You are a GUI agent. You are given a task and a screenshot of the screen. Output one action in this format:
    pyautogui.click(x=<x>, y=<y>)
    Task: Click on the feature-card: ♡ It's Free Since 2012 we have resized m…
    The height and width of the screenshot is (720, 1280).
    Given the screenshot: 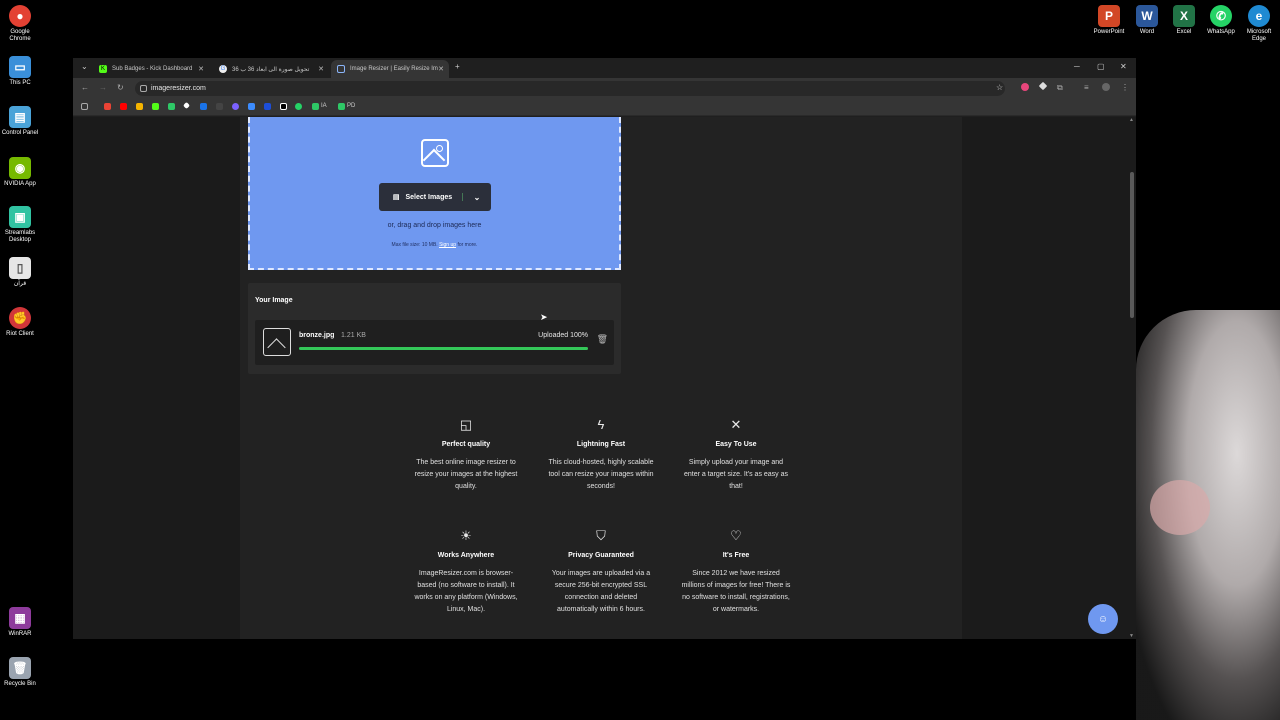 What is the action you would take?
    pyautogui.click(x=736, y=570)
    